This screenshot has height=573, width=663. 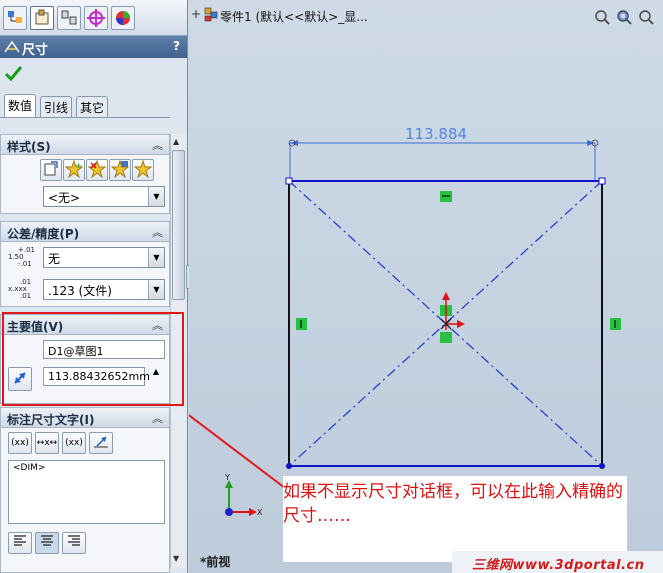 I want to click on manager-tab-strip, so click(x=93, y=18).